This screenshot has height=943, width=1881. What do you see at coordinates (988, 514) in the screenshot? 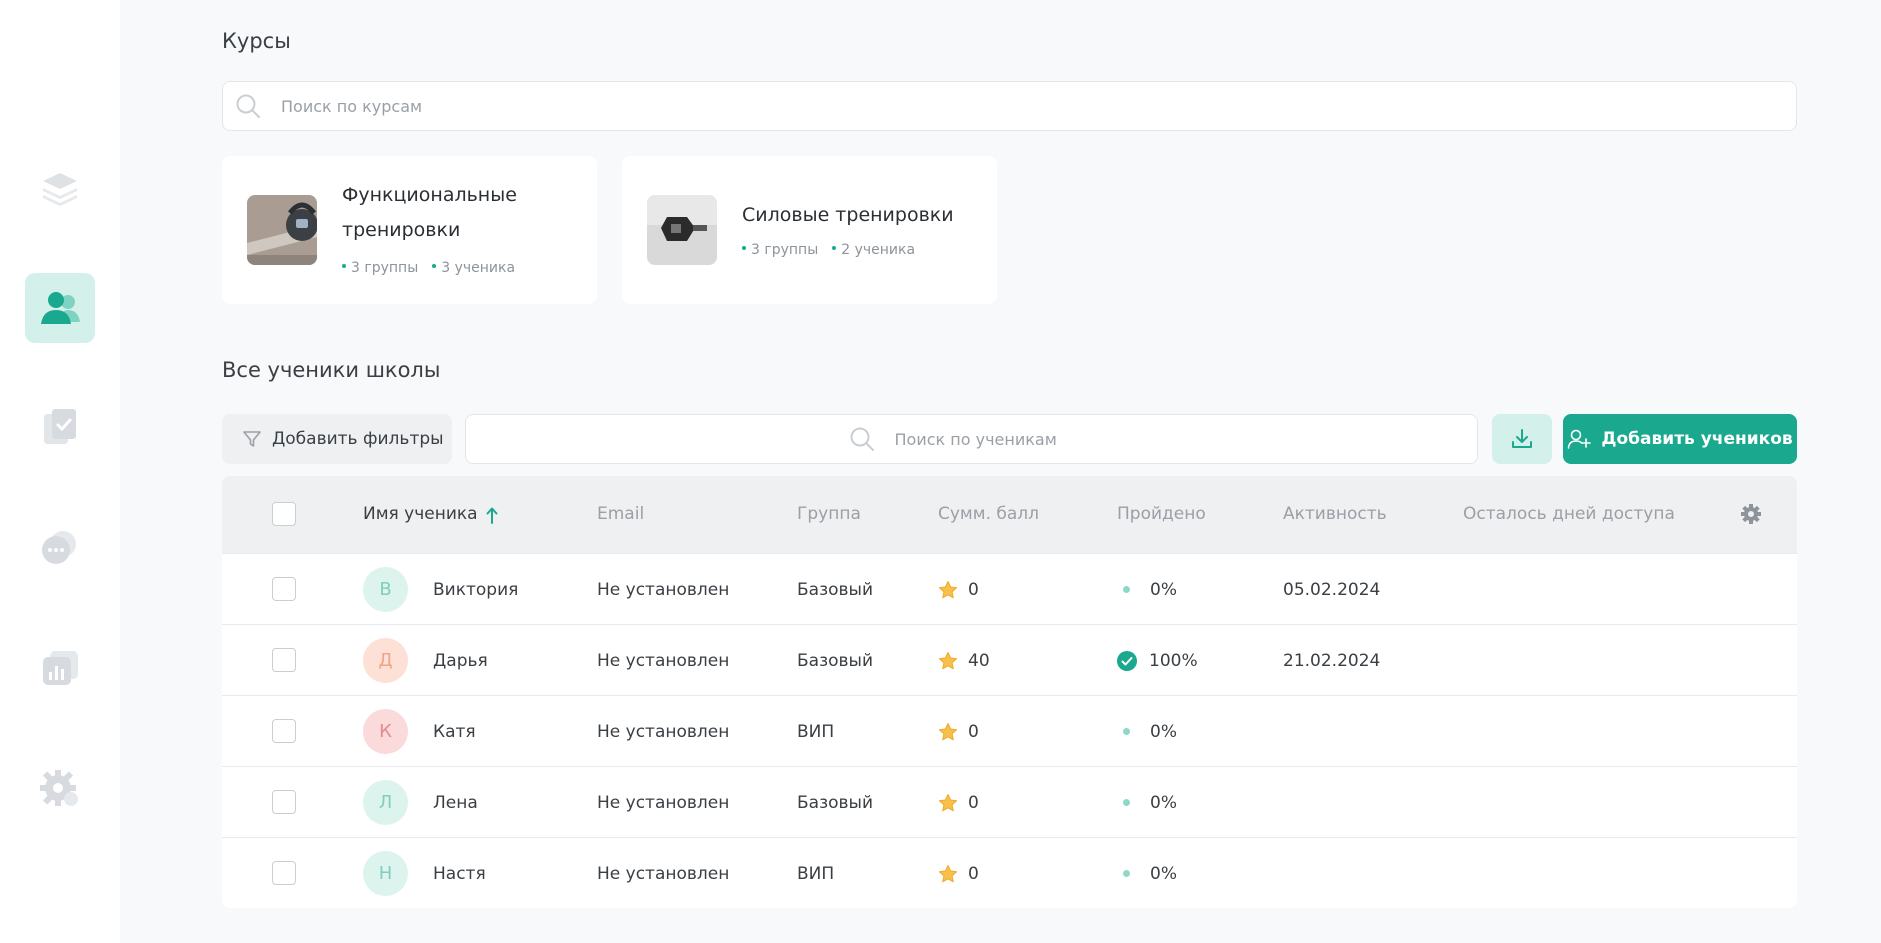
I see `column-header-score: Сумм. балл` at bounding box center [988, 514].